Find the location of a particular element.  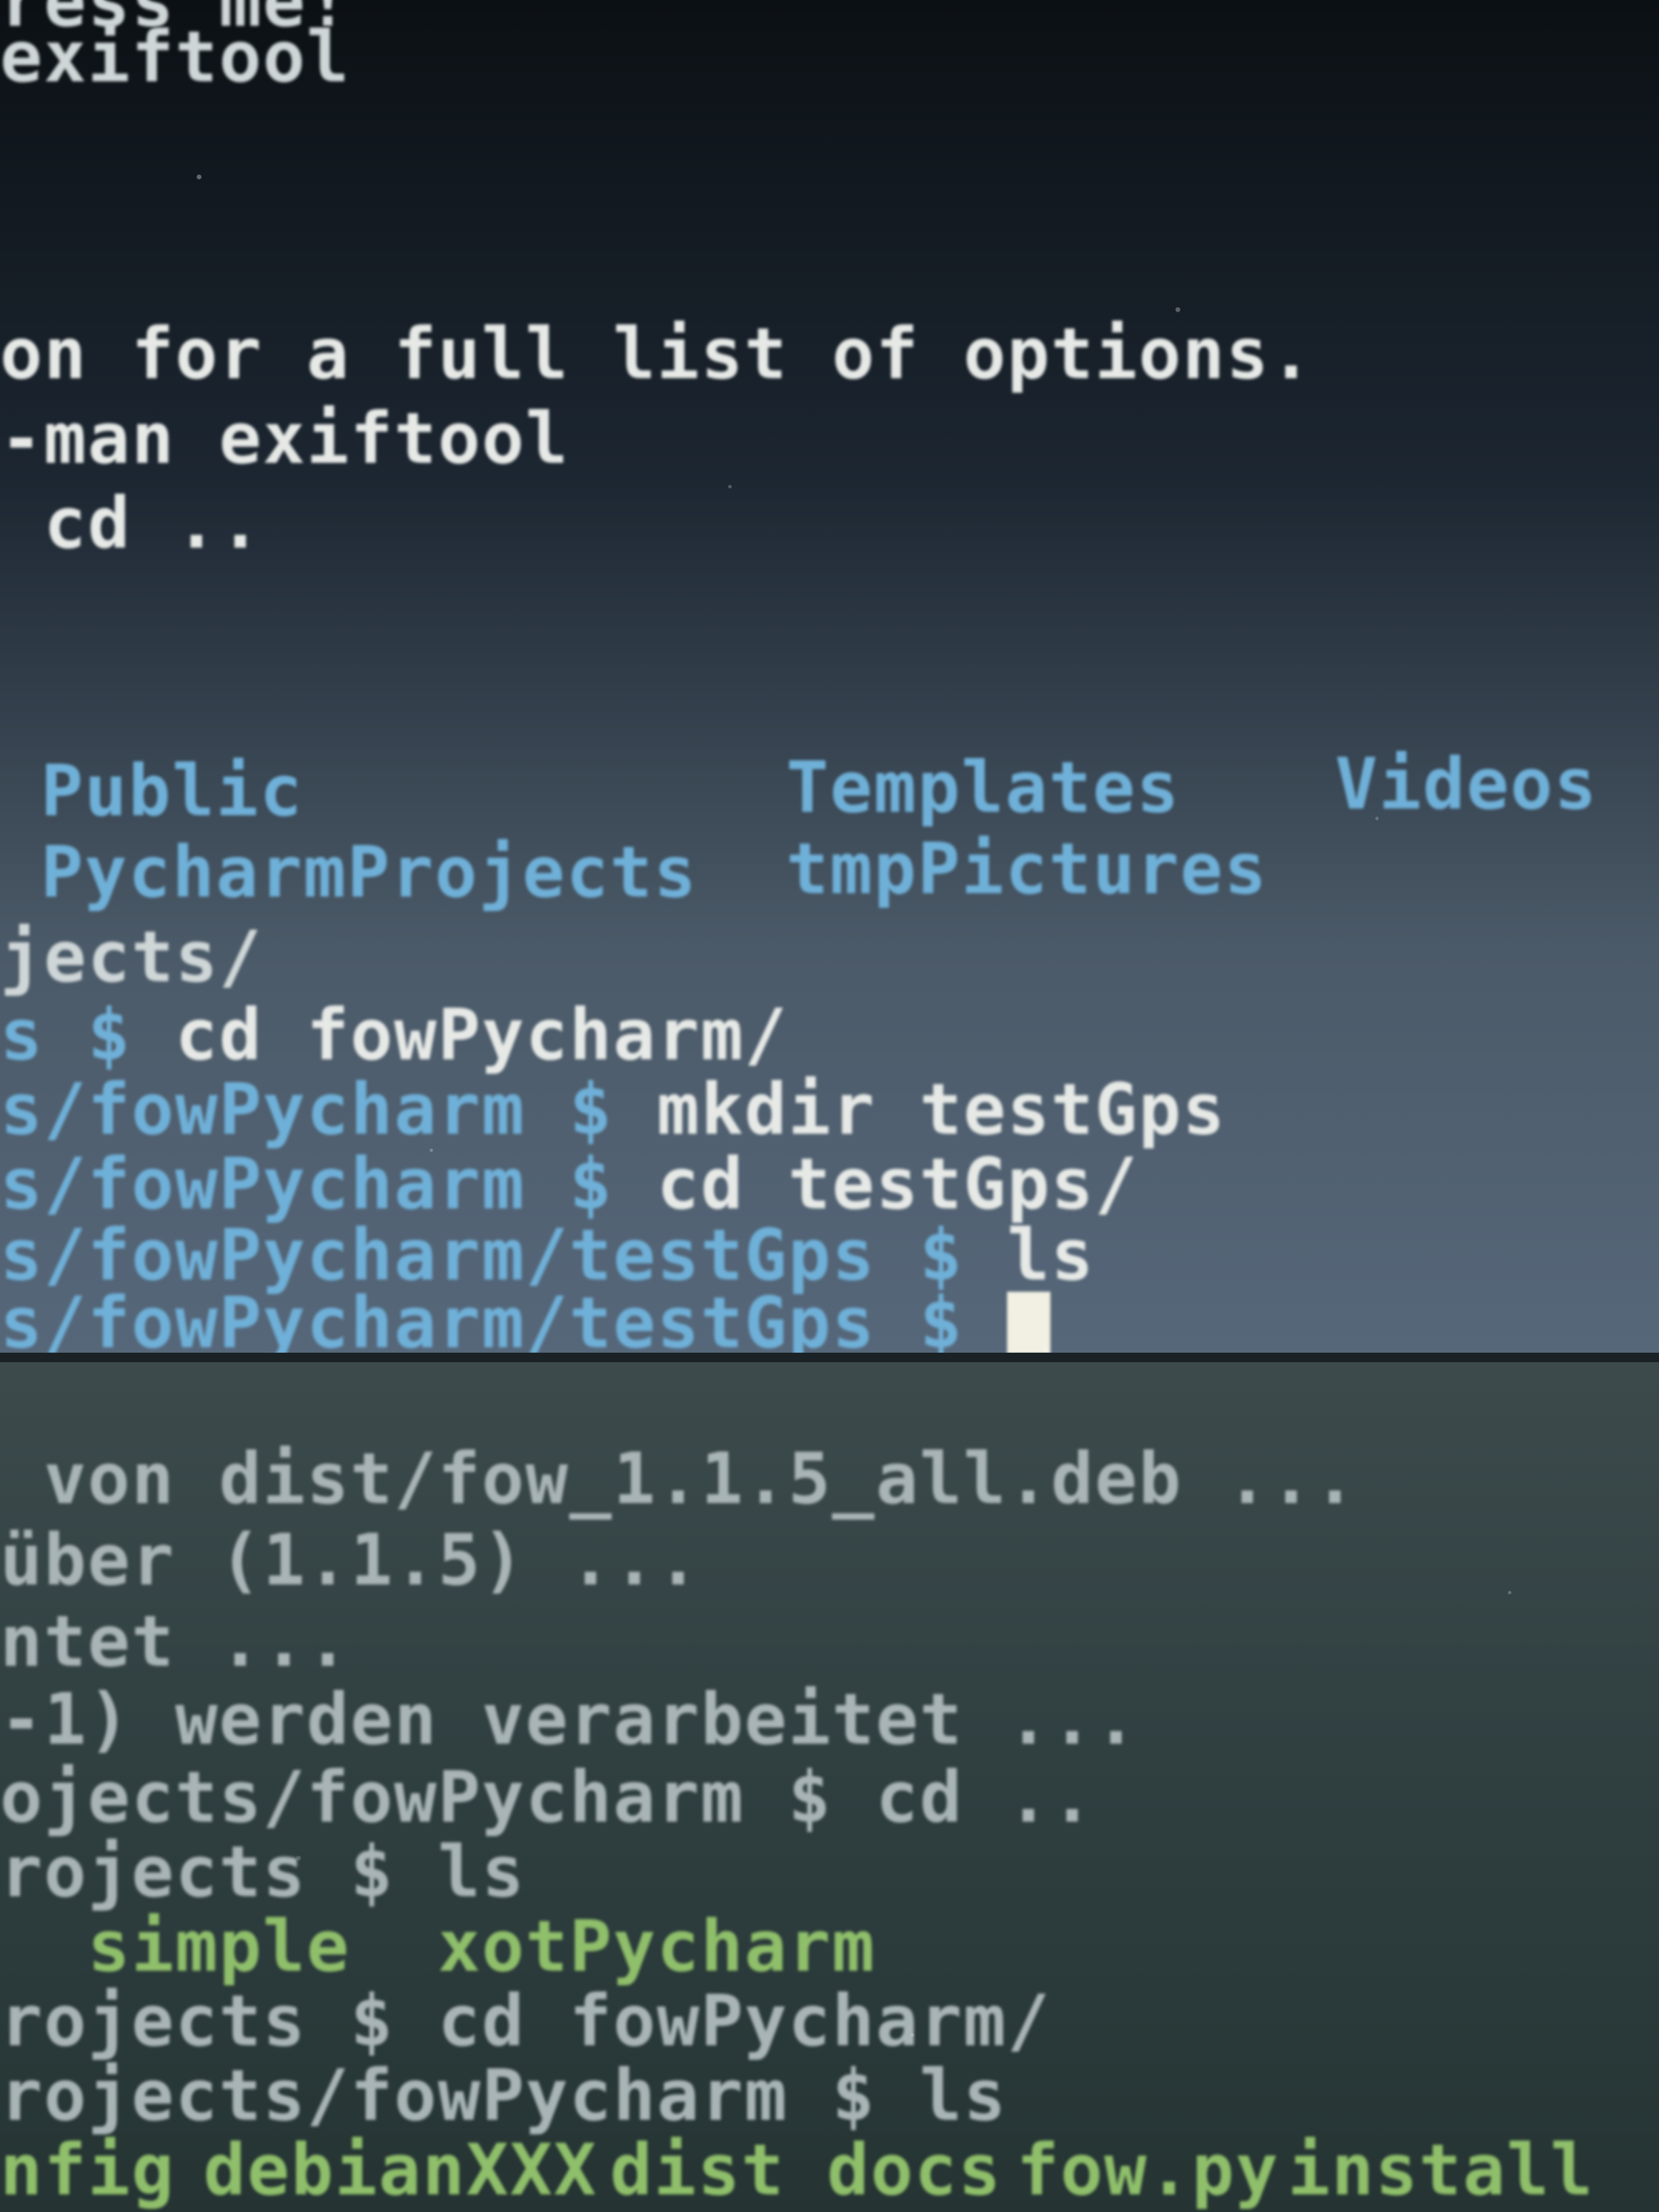

ls-entry: debianXXX is located at coordinates (401, 2170).